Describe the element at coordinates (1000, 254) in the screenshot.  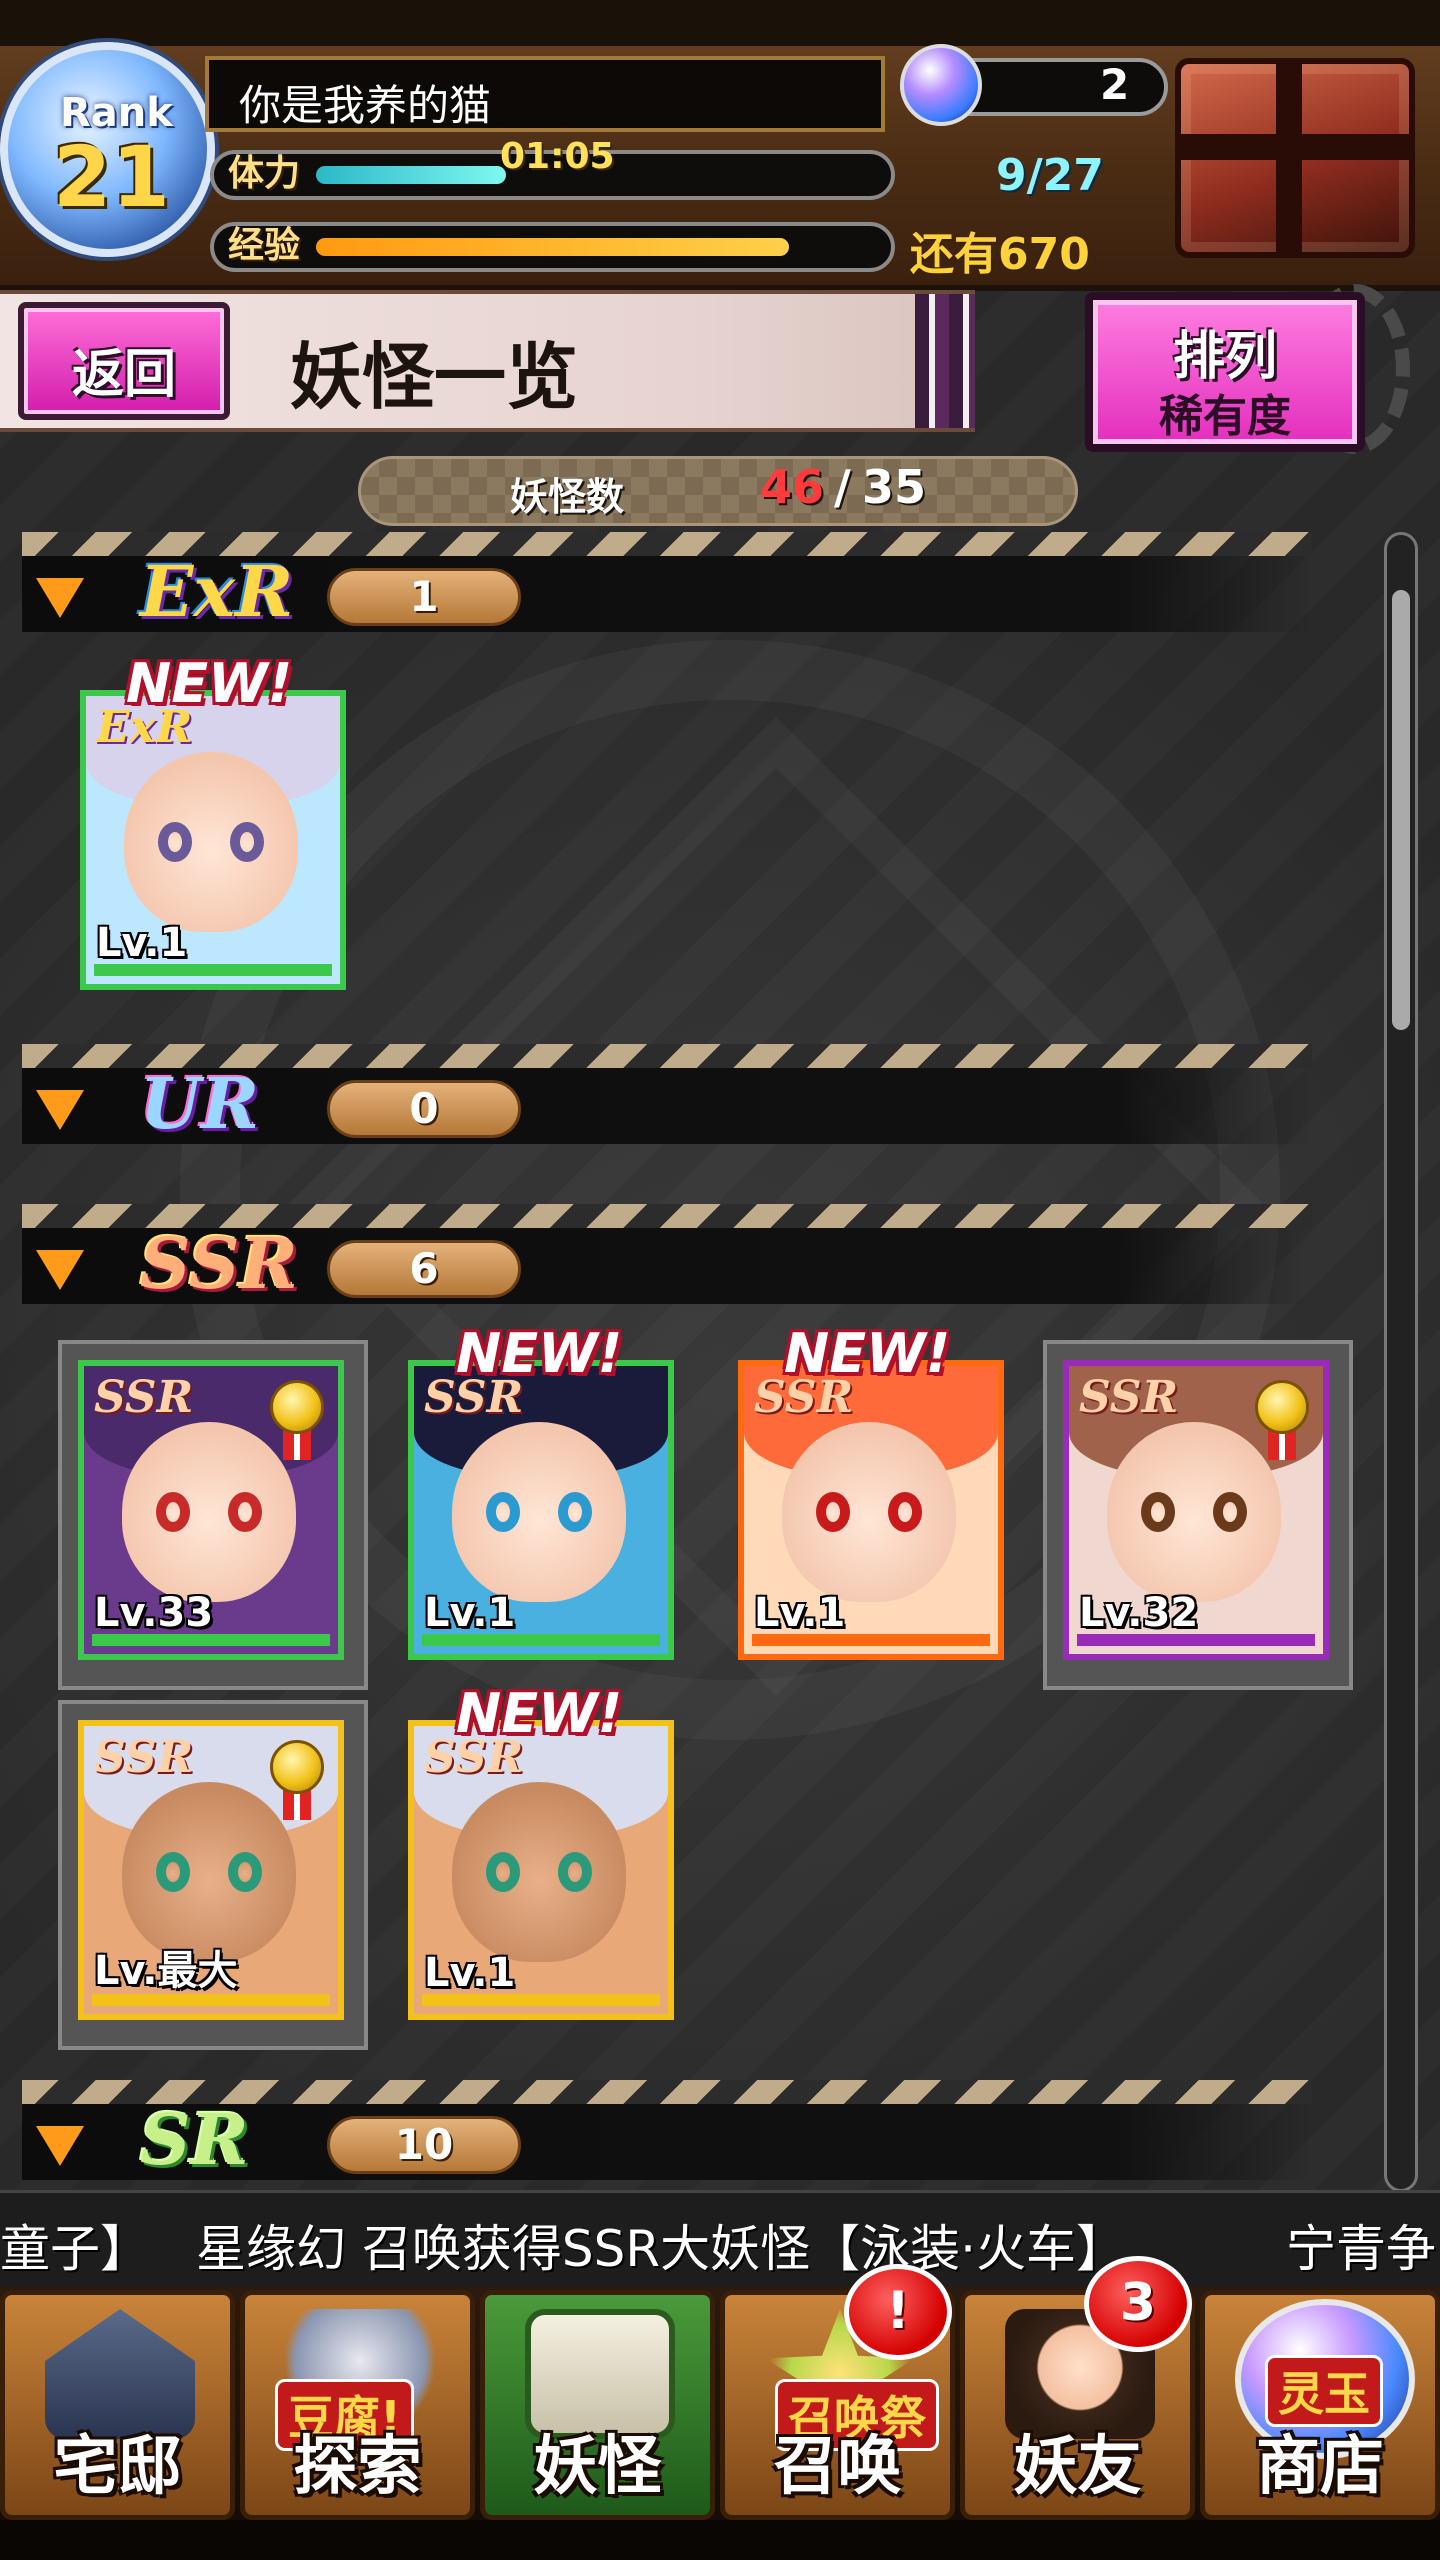
I see `exp-remaining: 还有670` at that location.